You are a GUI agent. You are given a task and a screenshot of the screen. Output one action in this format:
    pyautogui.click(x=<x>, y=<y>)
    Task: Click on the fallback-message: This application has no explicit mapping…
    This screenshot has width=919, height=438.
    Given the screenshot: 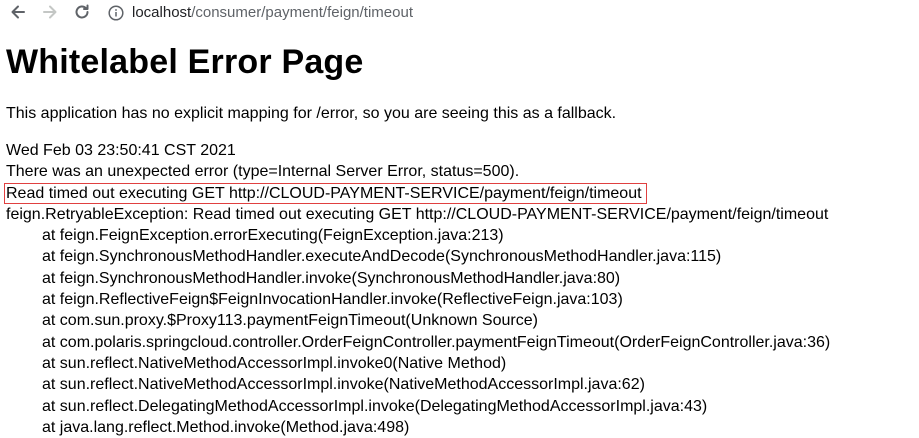 What is the action you would take?
    pyautogui.click(x=311, y=113)
    